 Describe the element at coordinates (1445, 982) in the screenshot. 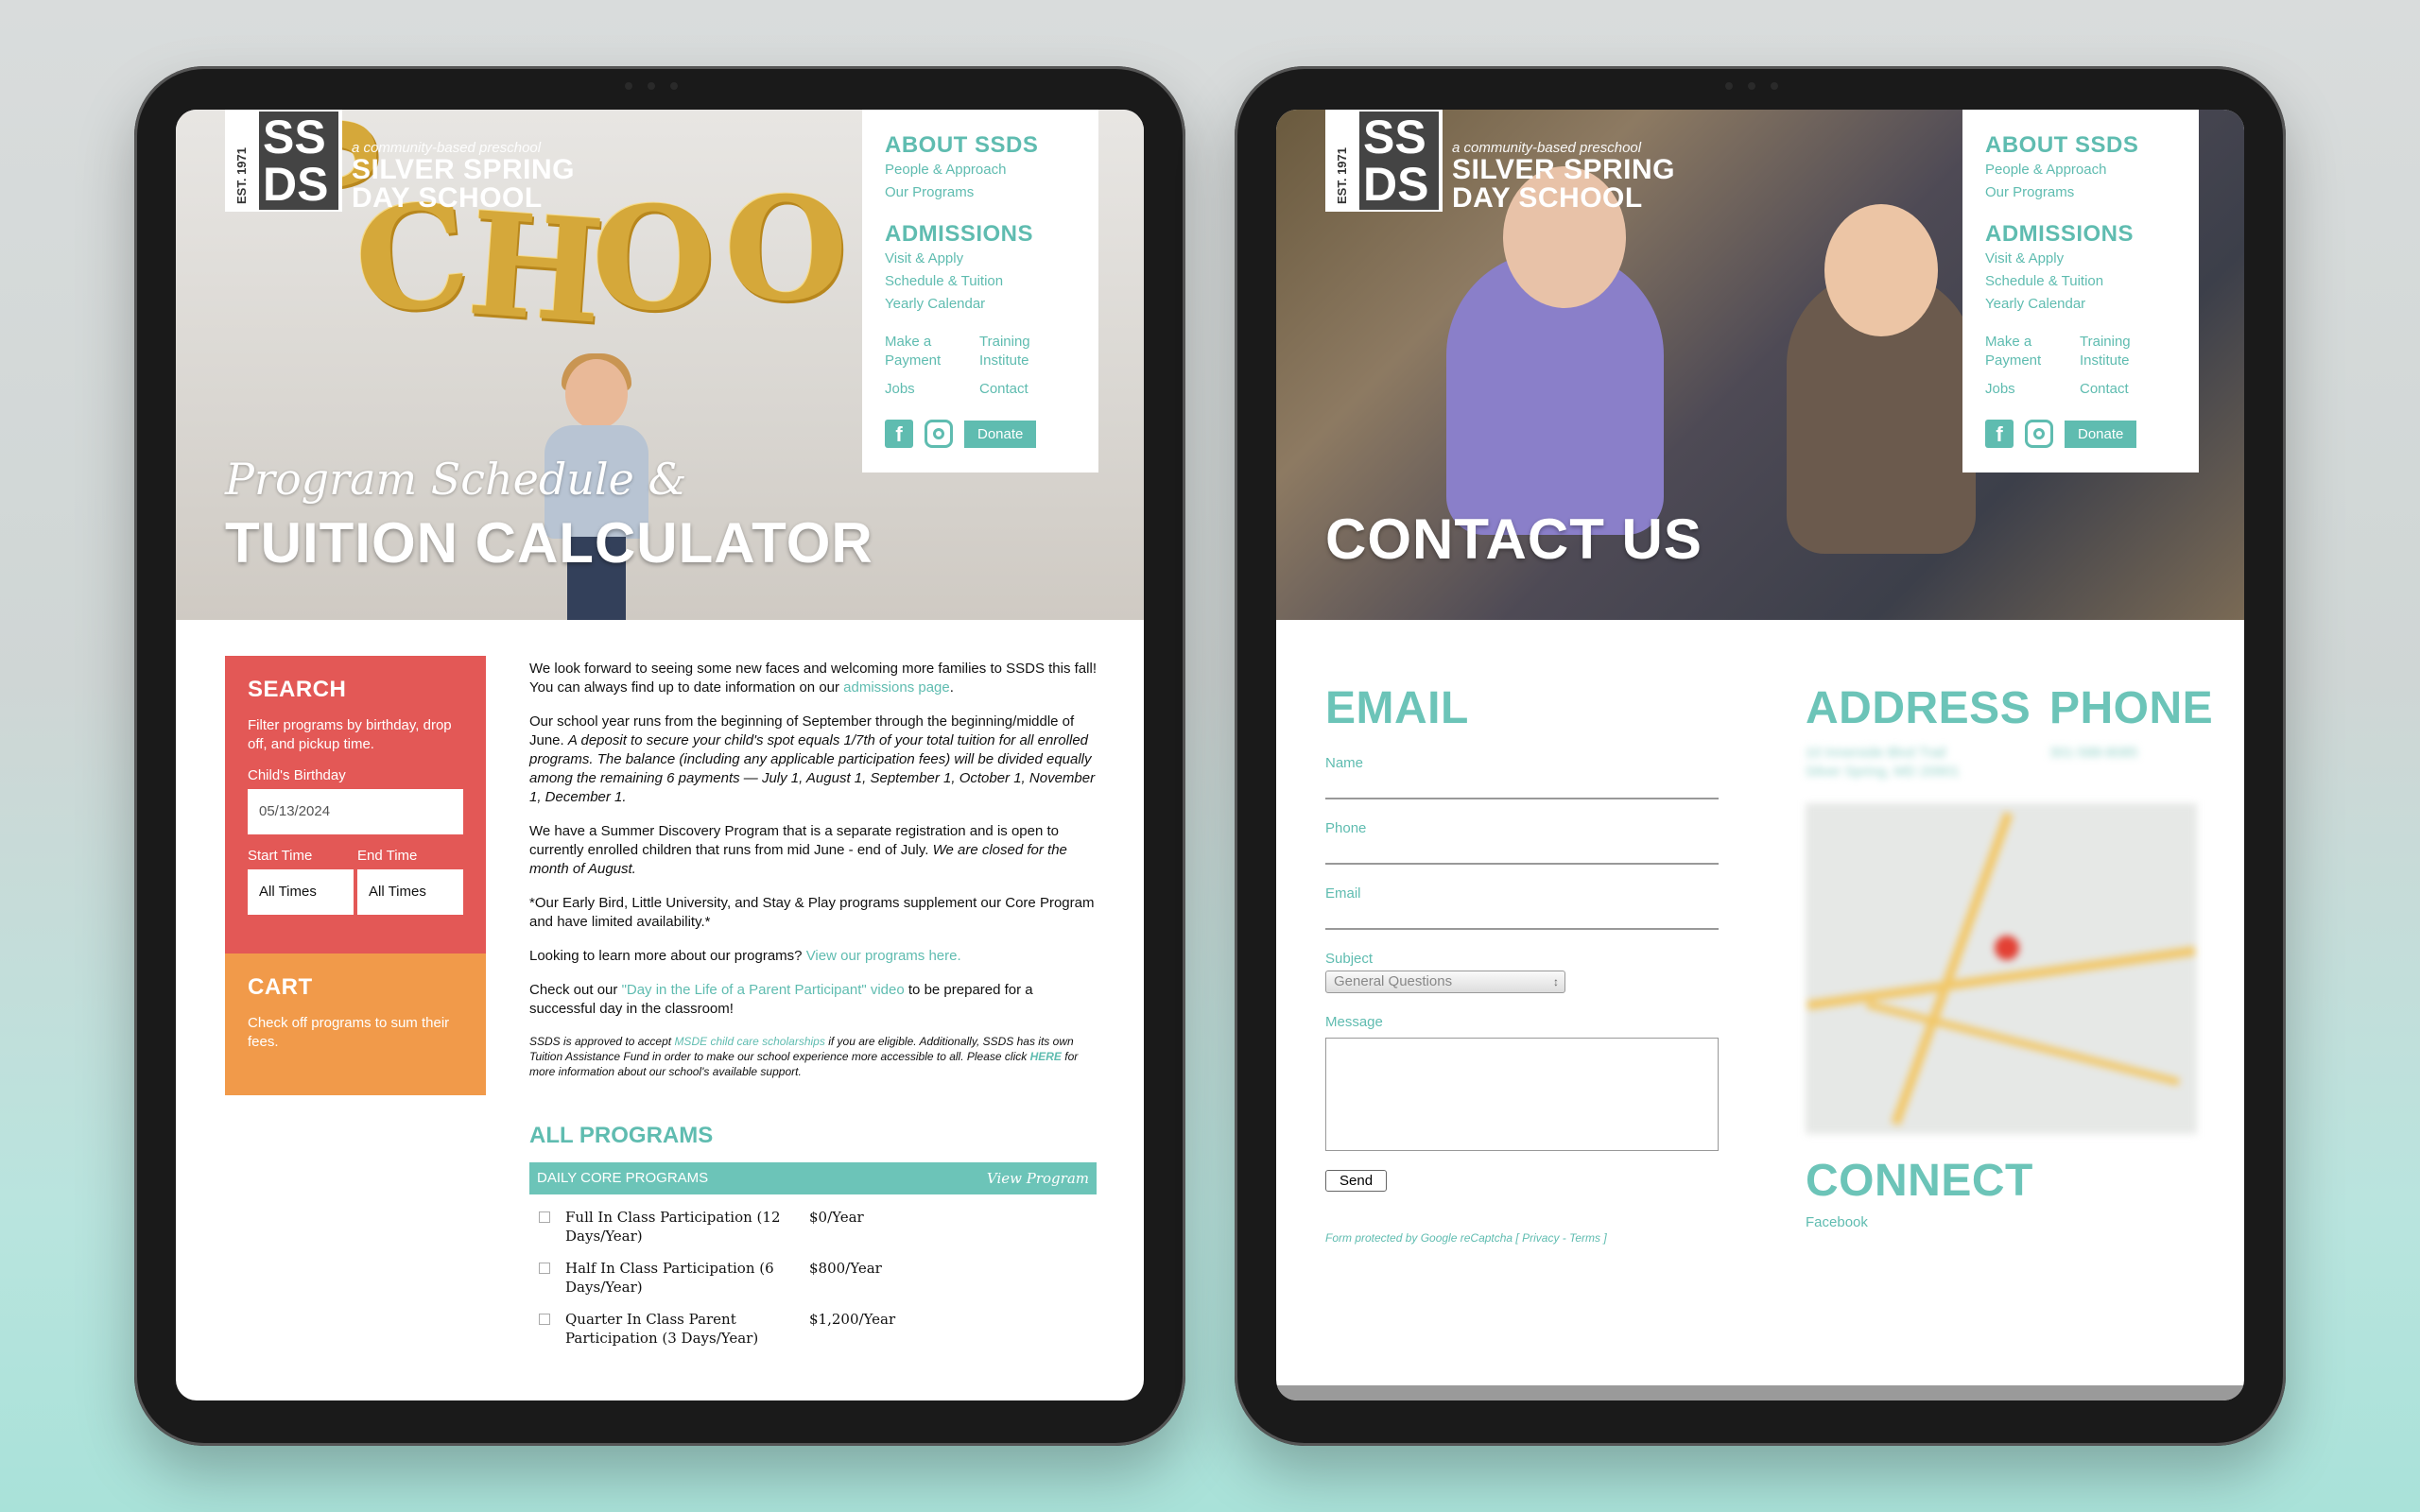

I see `subject-select: General Questions` at that location.